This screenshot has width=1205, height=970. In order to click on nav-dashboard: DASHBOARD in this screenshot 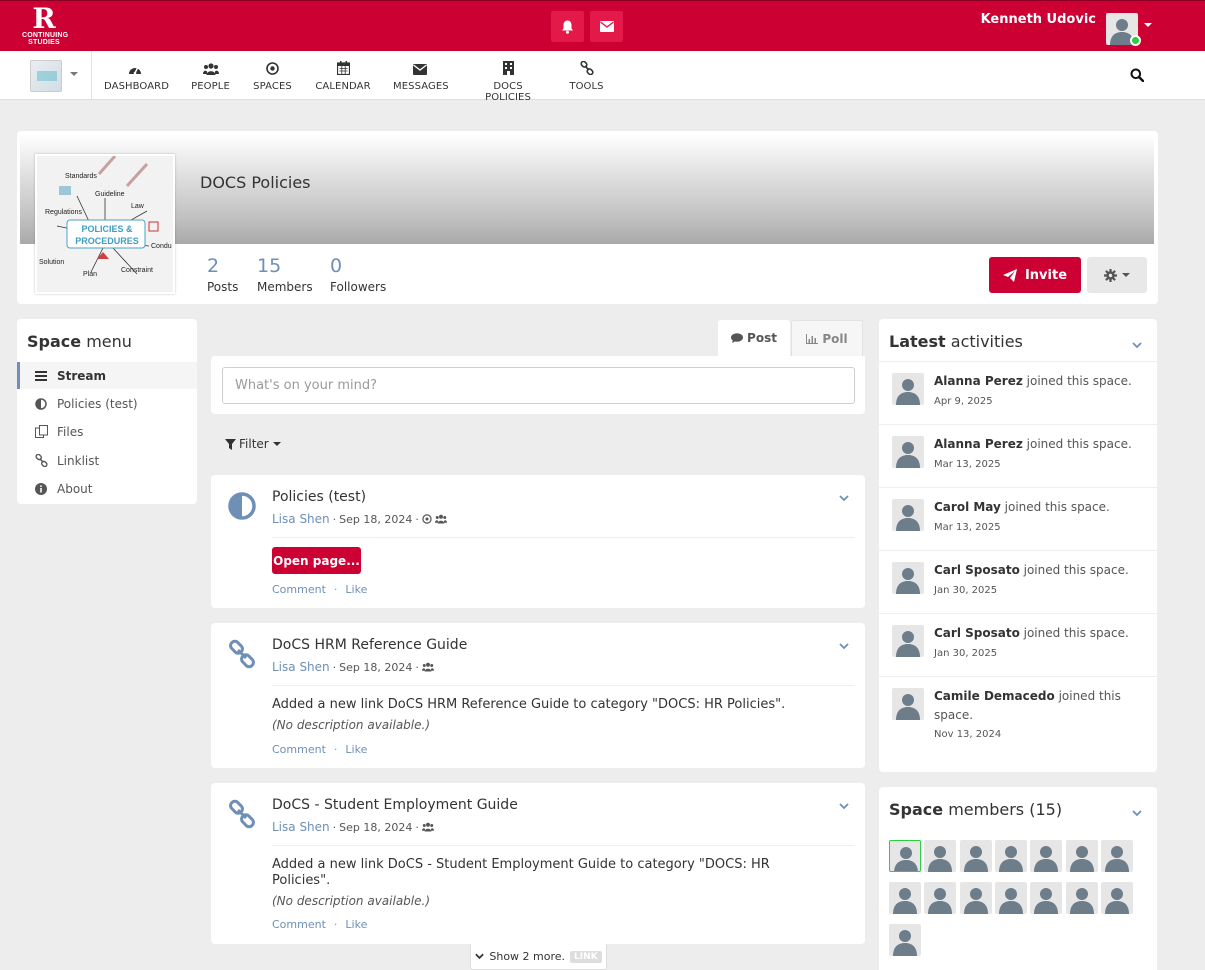, I will do `click(136, 75)`.